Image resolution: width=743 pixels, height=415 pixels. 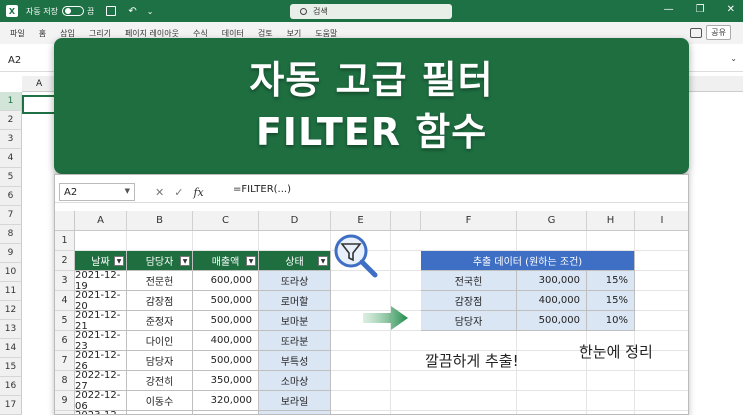 I want to click on background-row-header: 9, so click(x=11, y=253).